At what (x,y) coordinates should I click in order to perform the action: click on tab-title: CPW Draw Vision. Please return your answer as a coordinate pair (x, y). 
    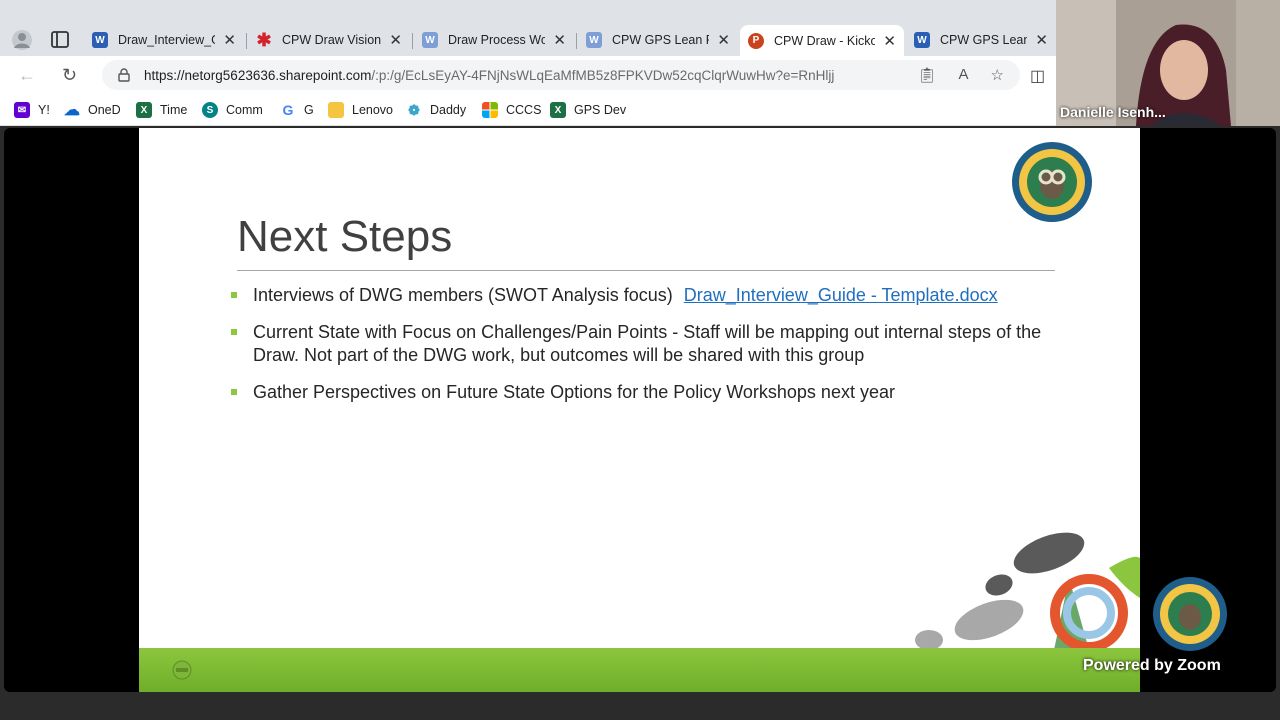
    Looking at the image, I should click on (332, 40).